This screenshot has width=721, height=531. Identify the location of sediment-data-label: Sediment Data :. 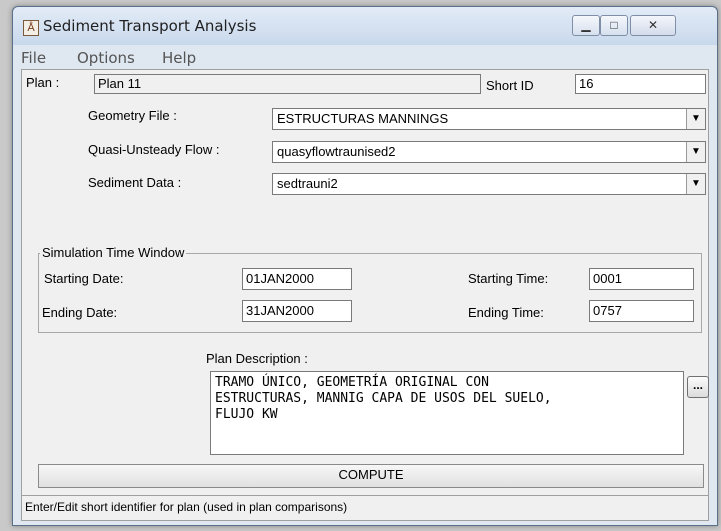
(135, 182).